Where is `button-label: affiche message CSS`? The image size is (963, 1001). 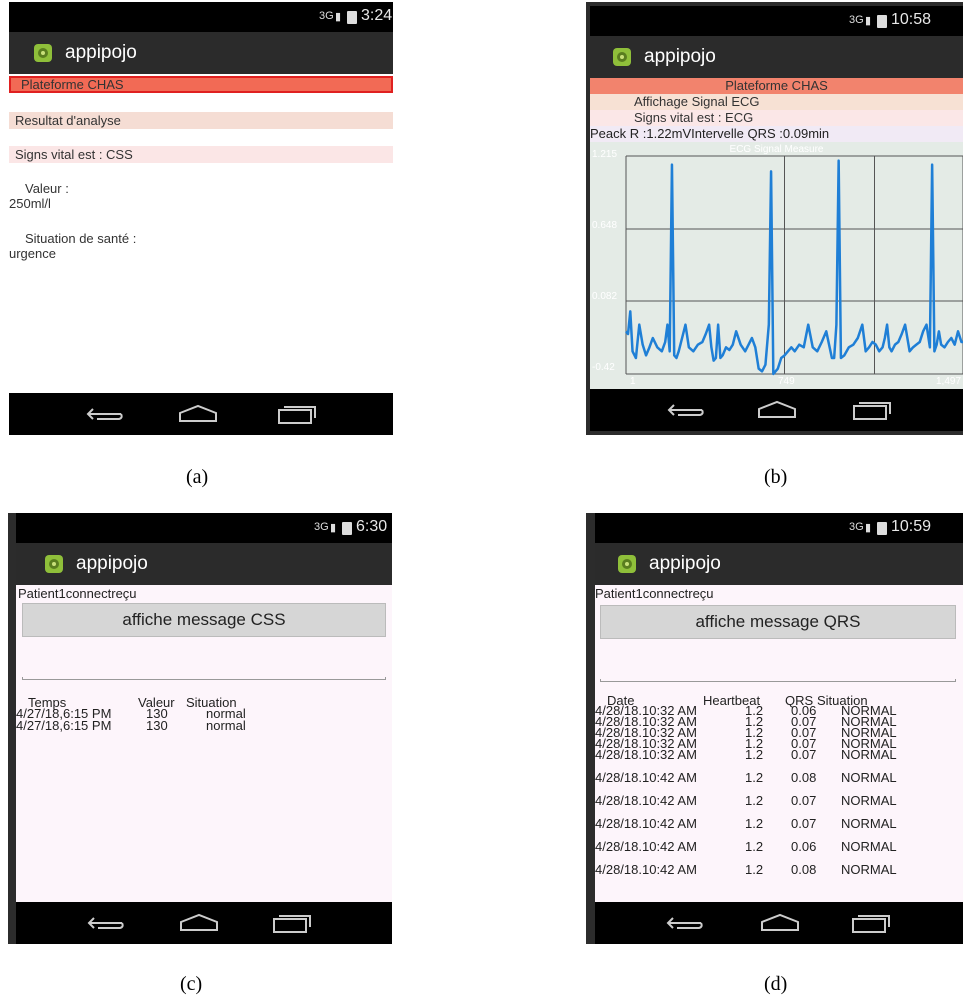
button-label: affiche message CSS is located at coordinates (204, 619).